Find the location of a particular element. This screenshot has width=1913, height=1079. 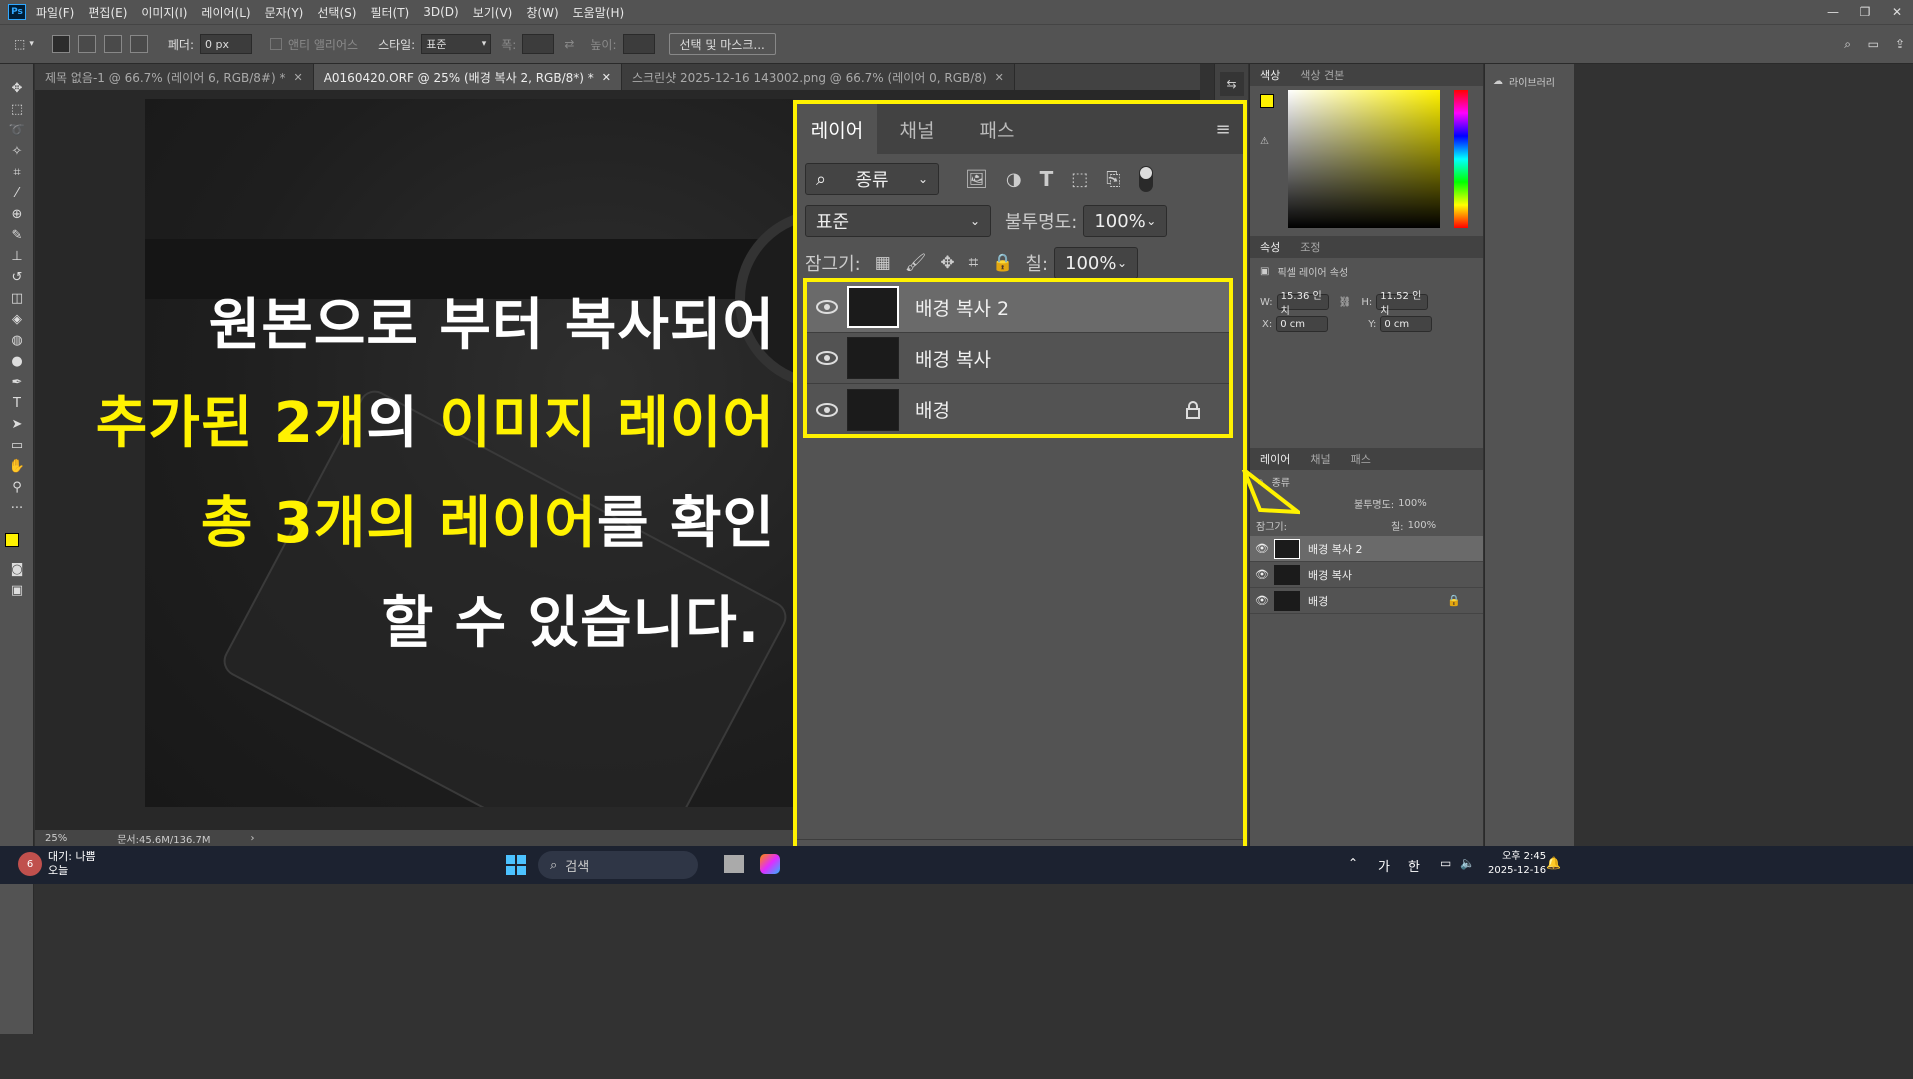

color-field is located at coordinates (1364, 159).